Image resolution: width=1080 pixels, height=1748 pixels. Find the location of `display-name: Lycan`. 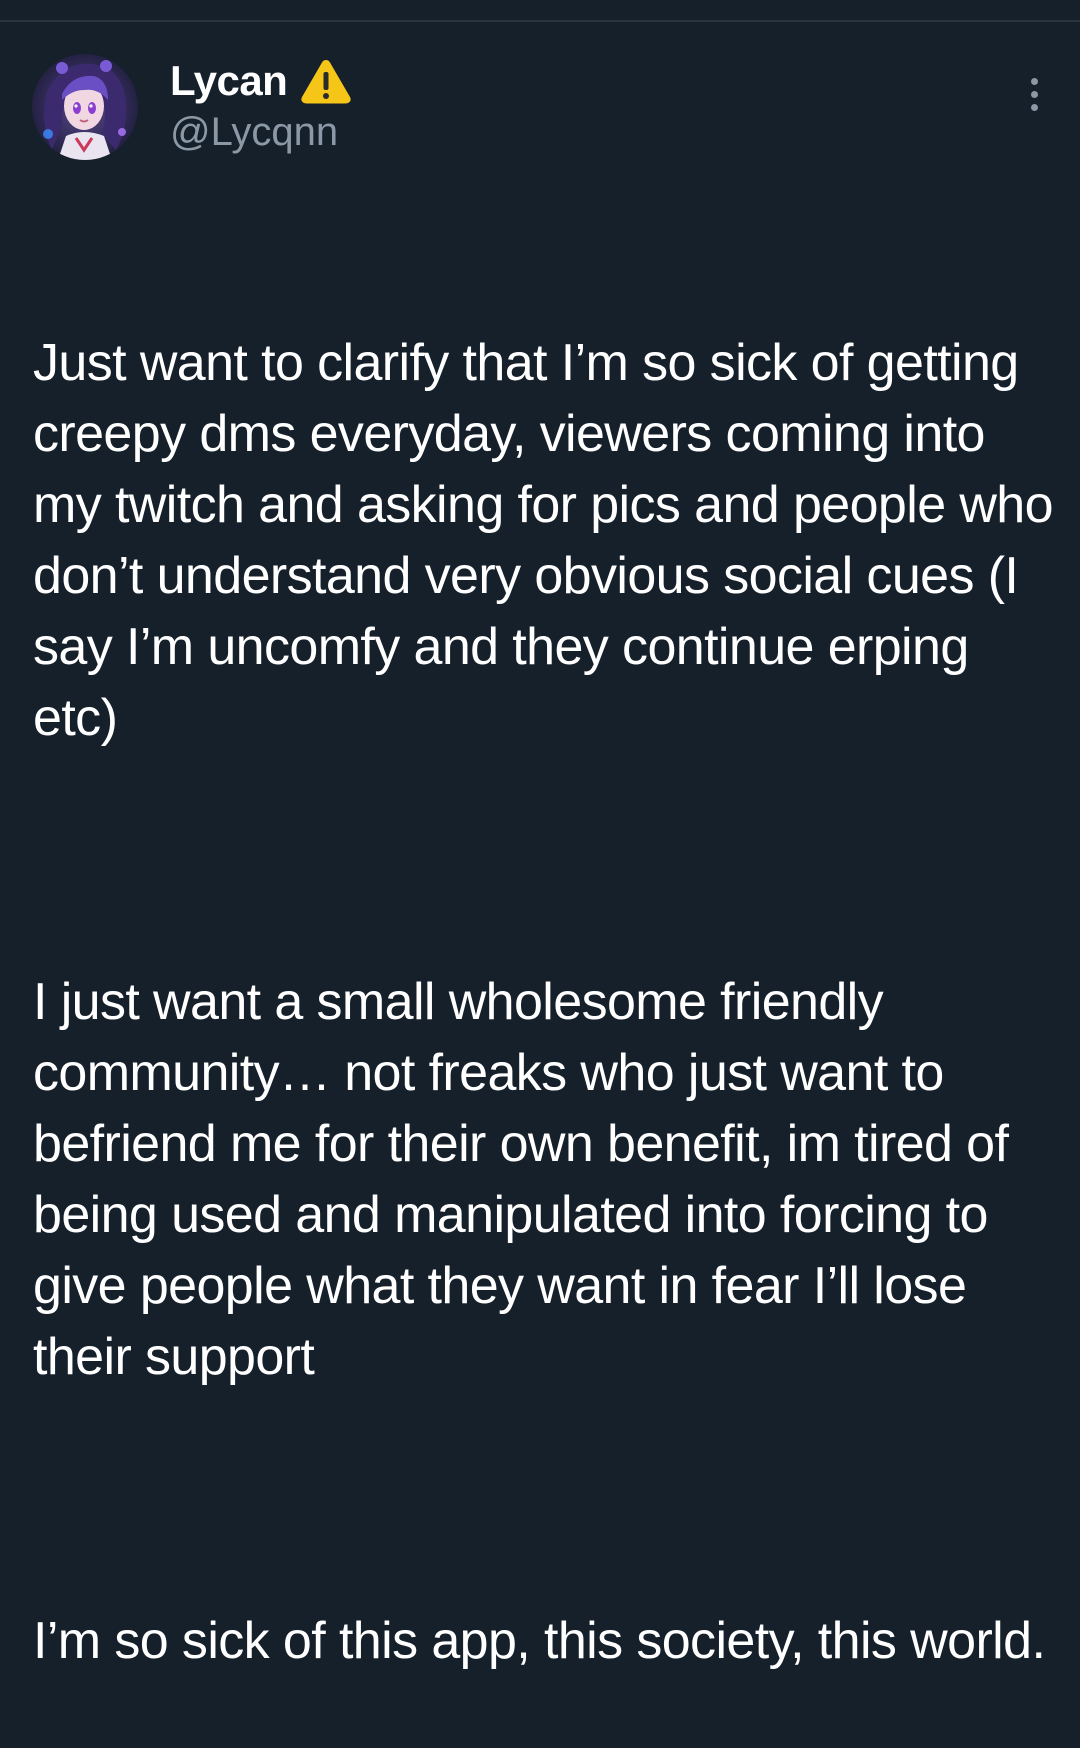

display-name: Lycan is located at coordinates (229, 81).